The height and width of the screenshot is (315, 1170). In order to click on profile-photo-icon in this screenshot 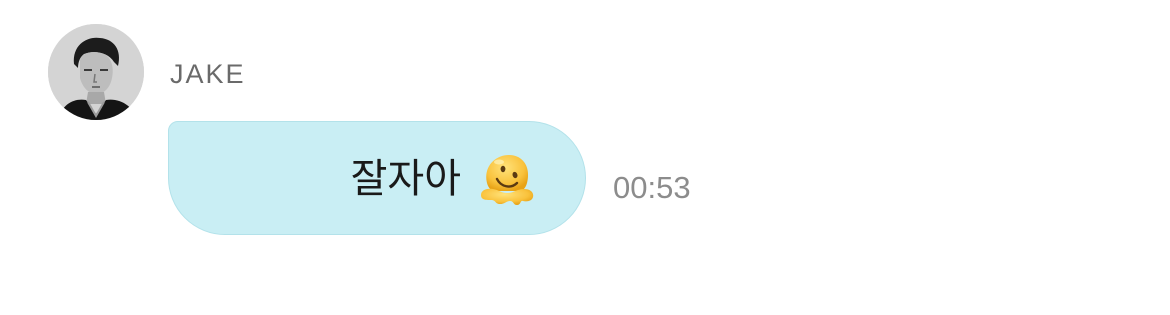, I will do `click(96, 72)`.